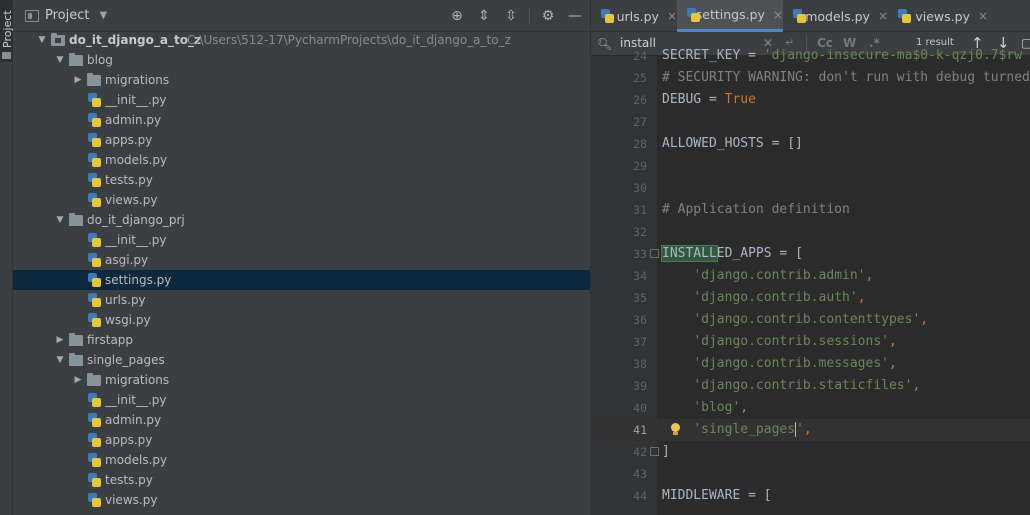  What do you see at coordinates (640, 276) in the screenshot?
I see `line-number: 34` at bounding box center [640, 276].